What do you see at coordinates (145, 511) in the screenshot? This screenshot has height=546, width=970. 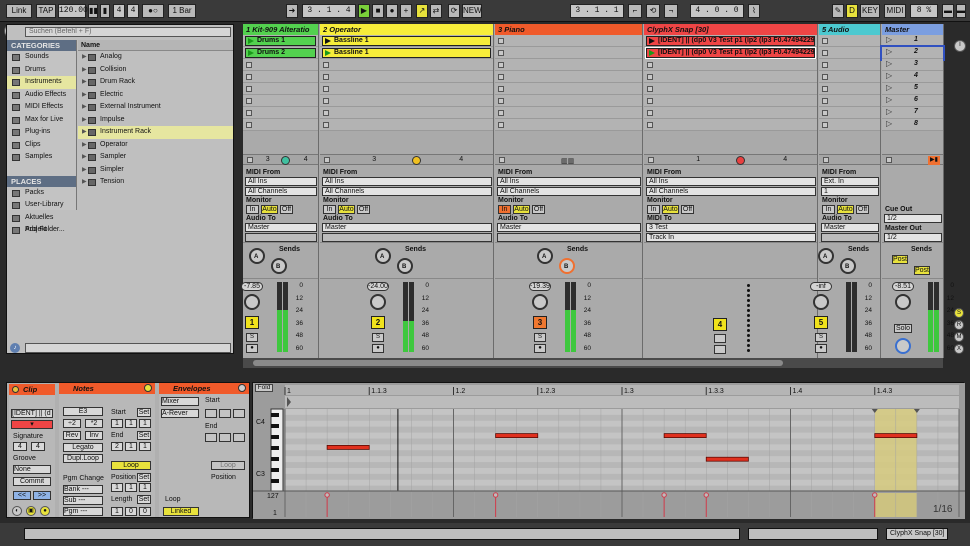 I see `length-sixteenth: 0` at bounding box center [145, 511].